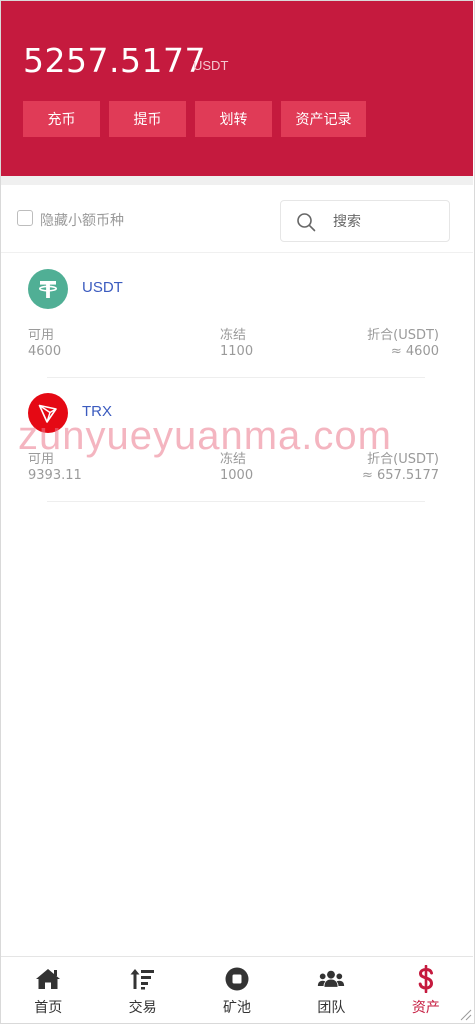 Image resolution: width=475 pixels, height=1024 pixels. What do you see at coordinates (102, 287) in the screenshot?
I see `asset-name: USDT` at bounding box center [102, 287].